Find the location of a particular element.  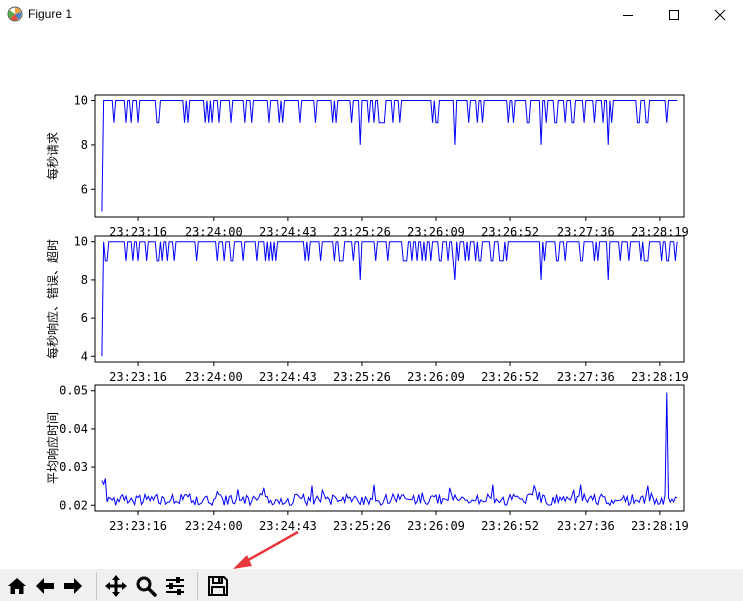

y-tick-label: 4 is located at coordinates (84, 356).